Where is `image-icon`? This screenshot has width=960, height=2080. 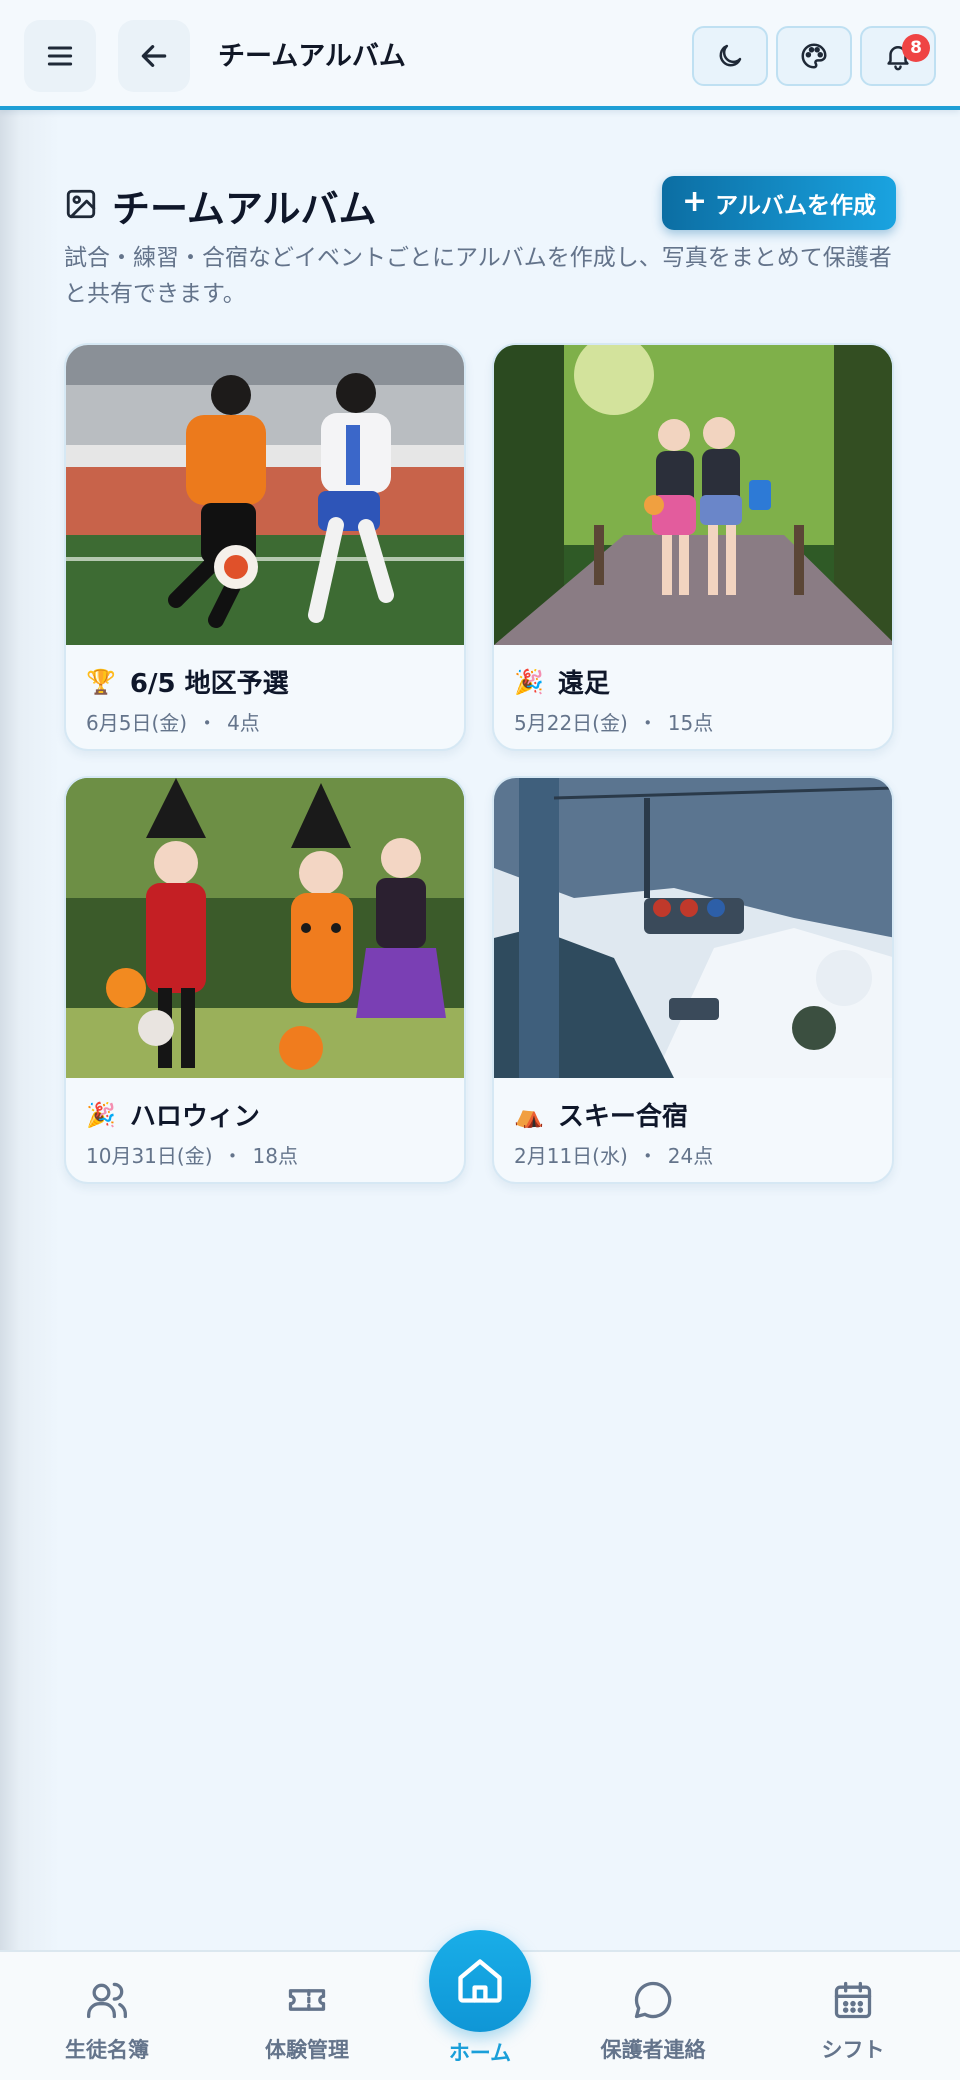
image-icon is located at coordinates (81, 204).